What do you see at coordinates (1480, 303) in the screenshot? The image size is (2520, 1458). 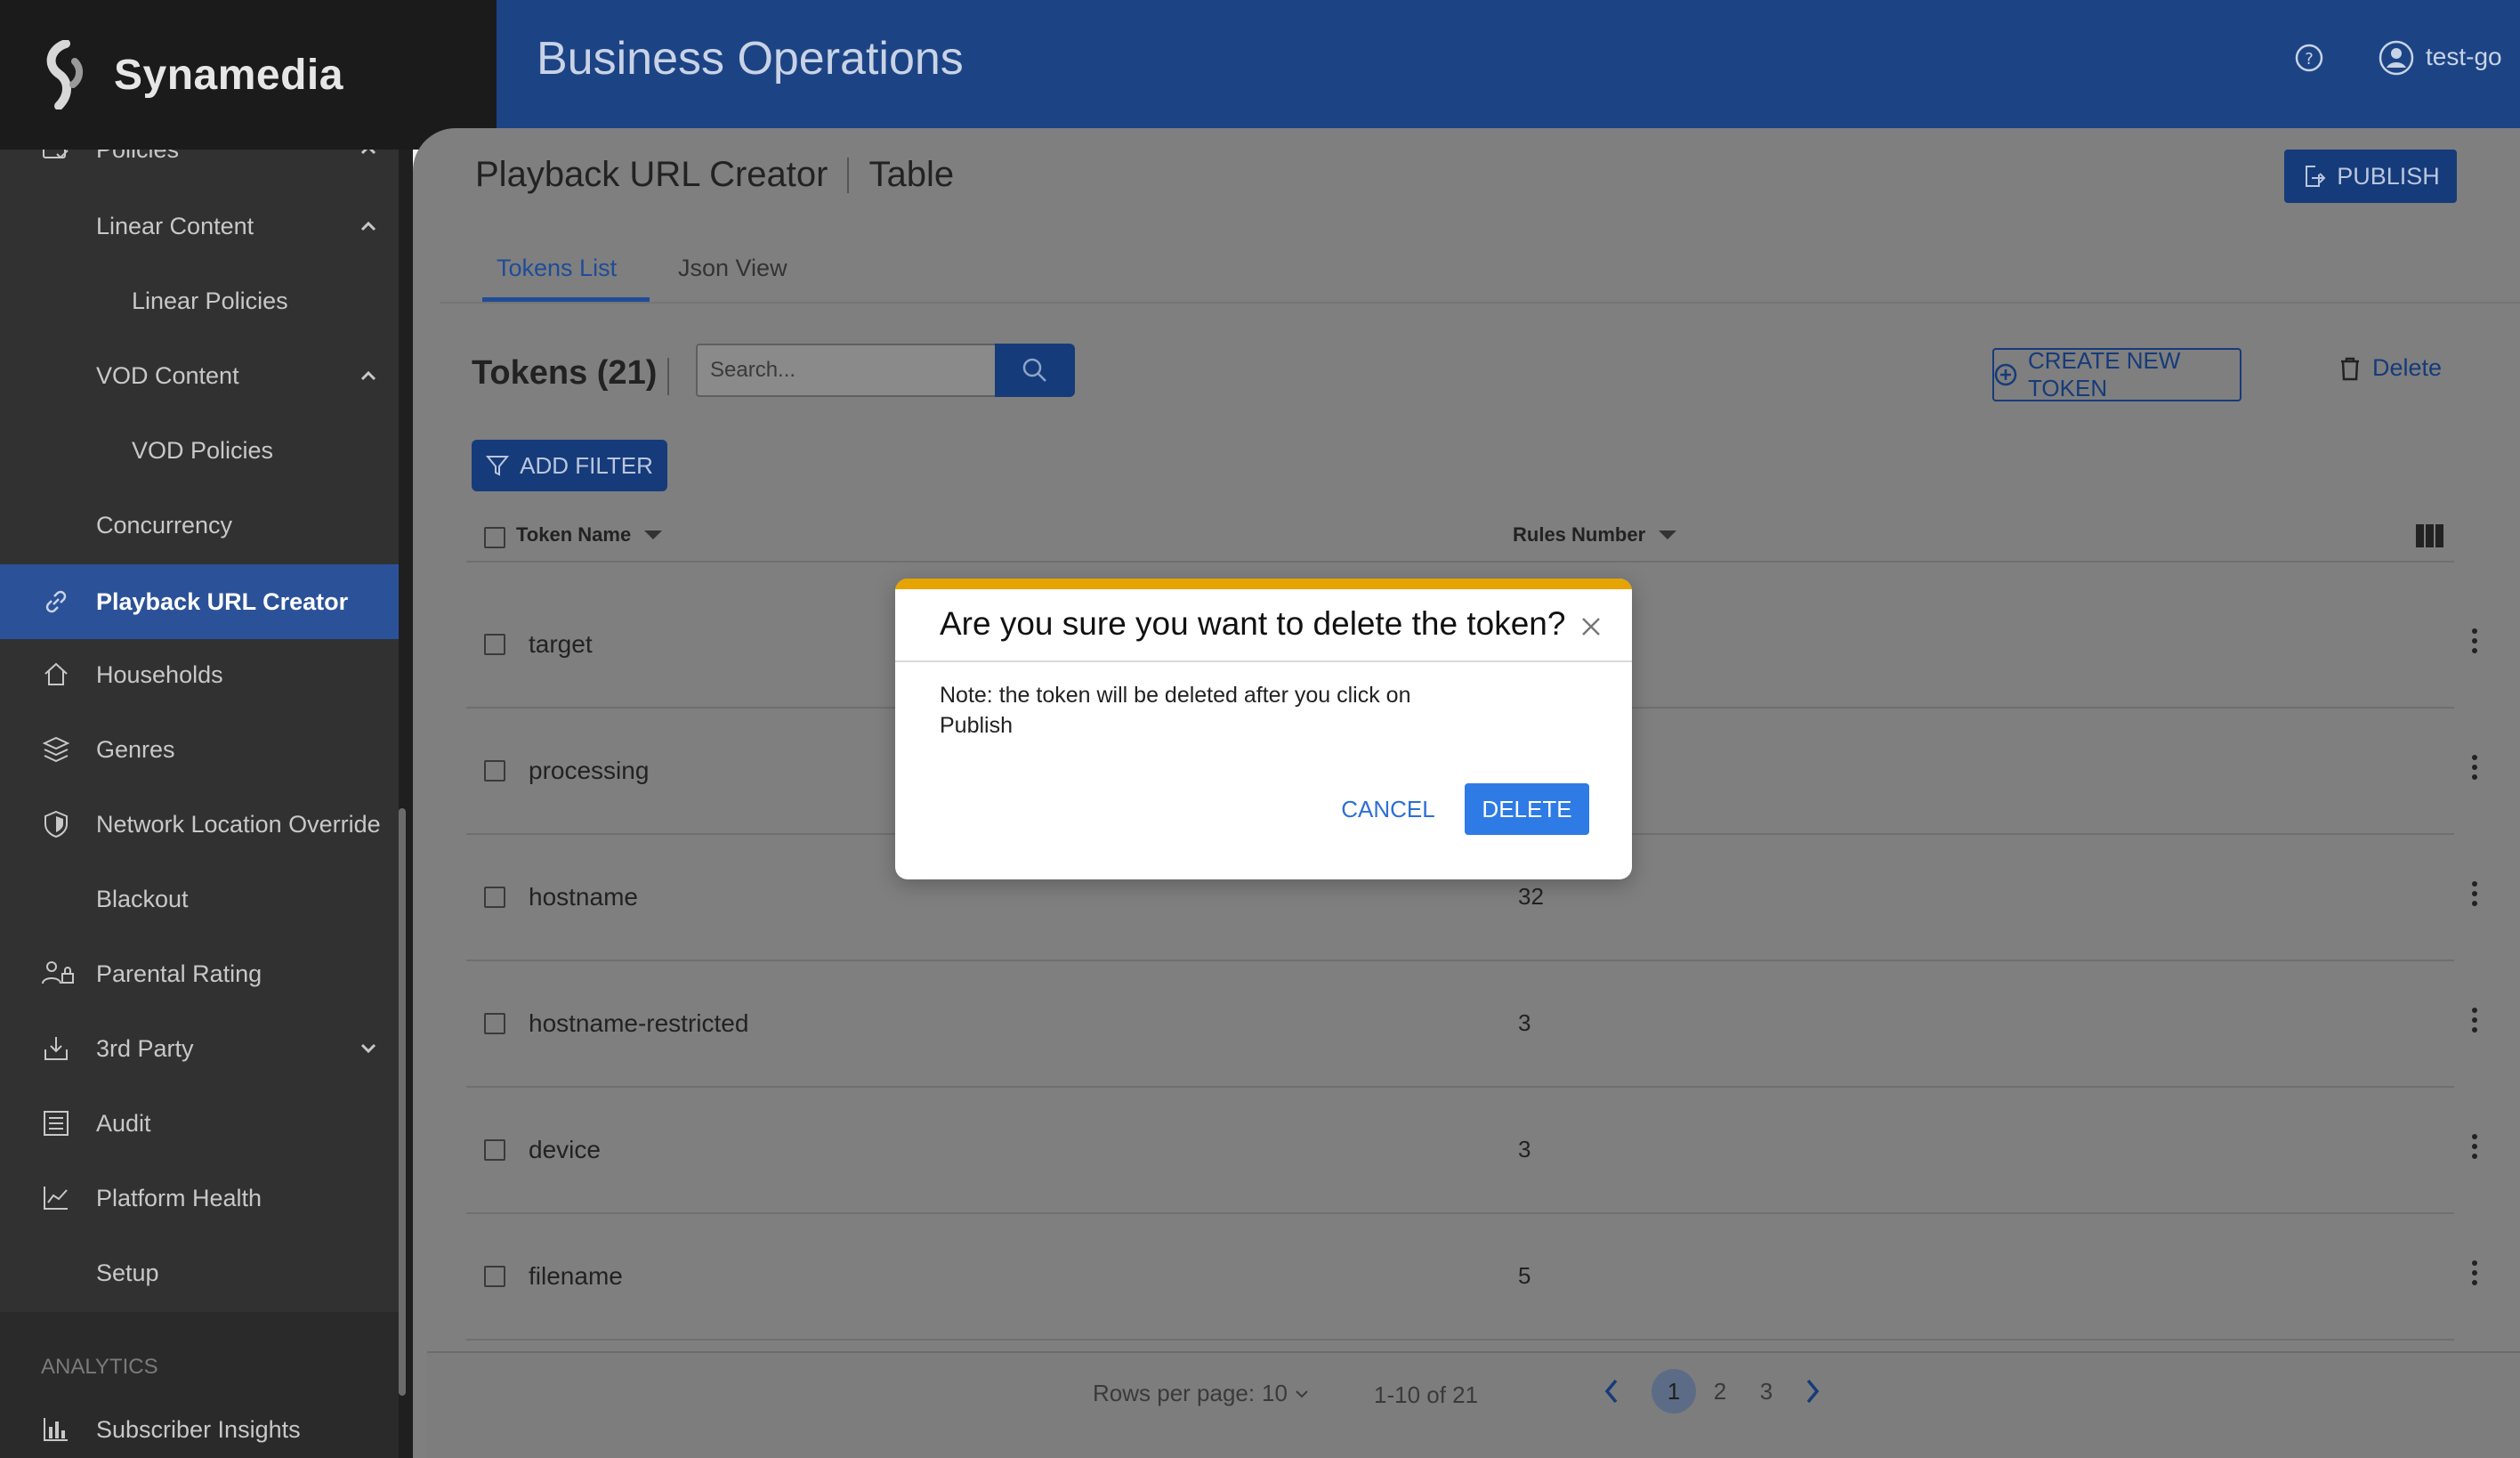 I see `tabs-divider` at bounding box center [1480, 303].